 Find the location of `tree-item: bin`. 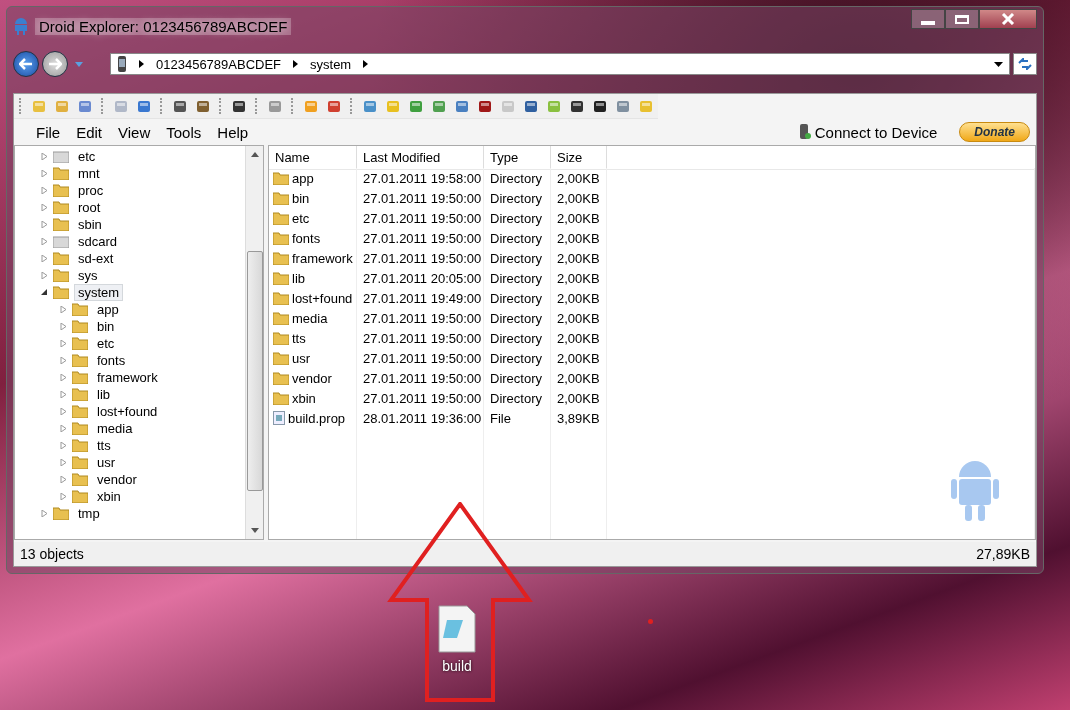

tree-item: bin is located at coordinates (106, 326).